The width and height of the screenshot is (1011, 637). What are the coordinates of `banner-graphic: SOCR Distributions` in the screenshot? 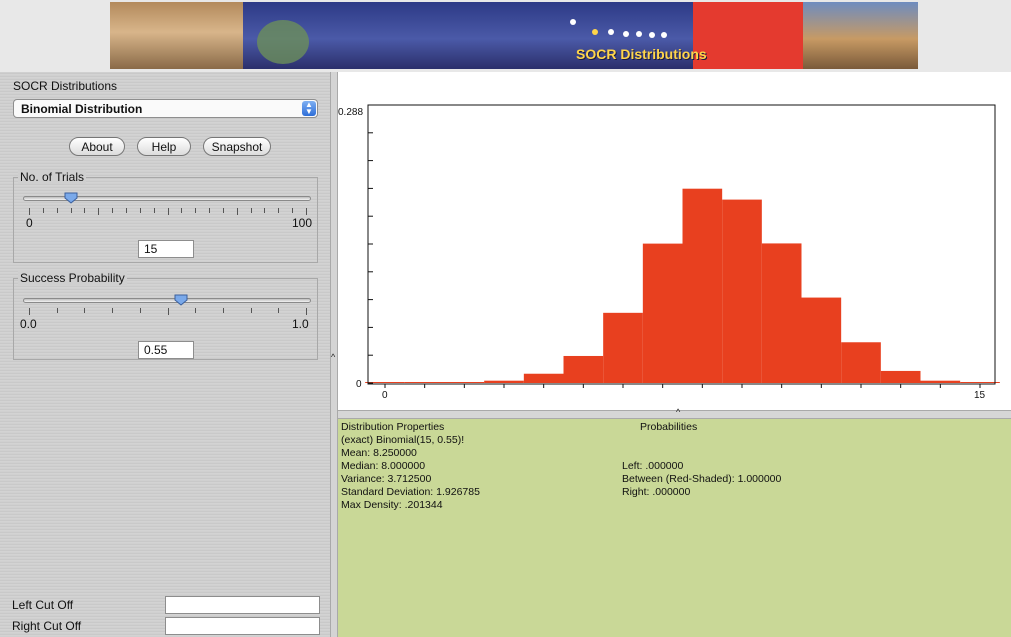 It's located at (523, 35).